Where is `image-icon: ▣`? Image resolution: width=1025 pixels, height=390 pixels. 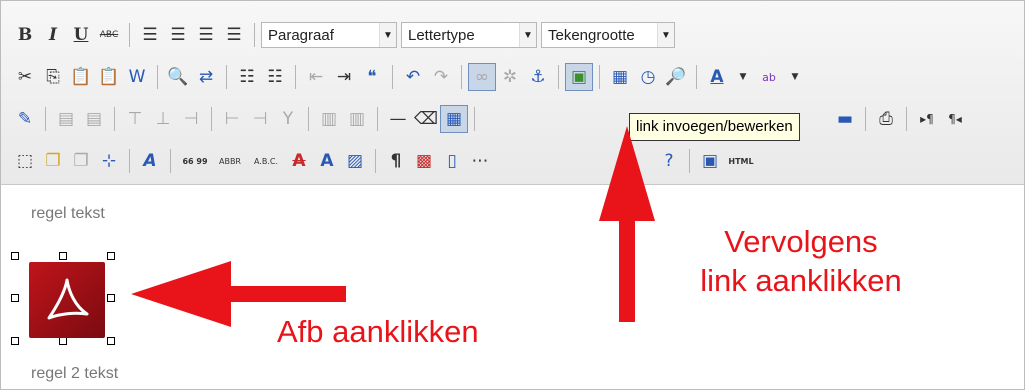
image-icon: ▣ is located at coordinates (579, 77).